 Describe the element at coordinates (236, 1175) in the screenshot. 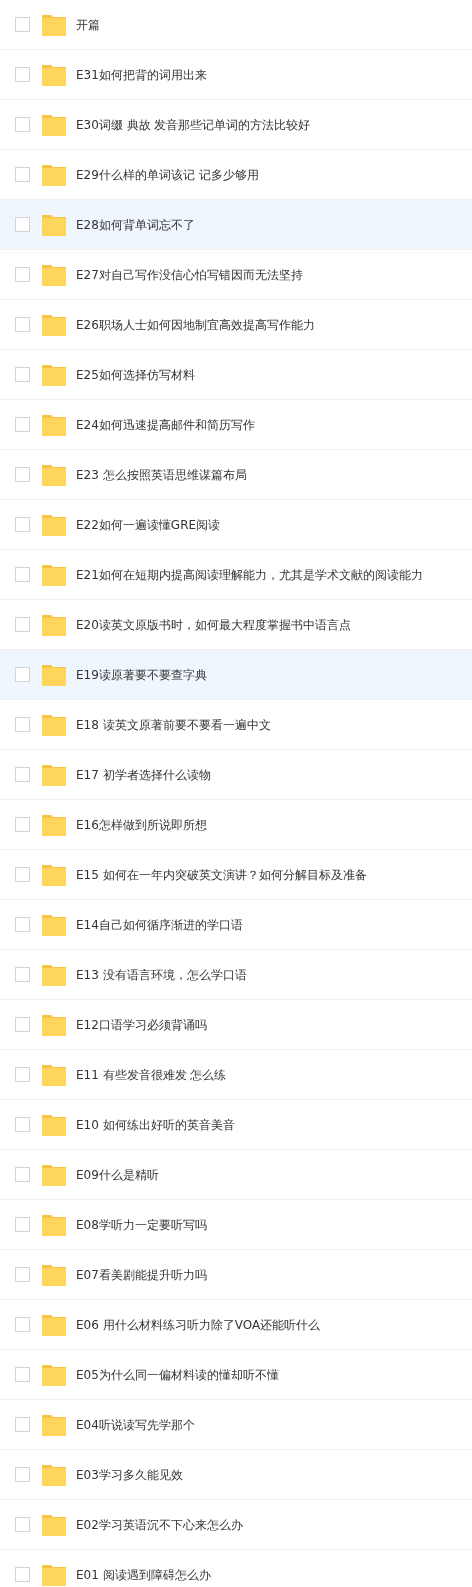

I see `file-row: E09什么是精听` at that location.